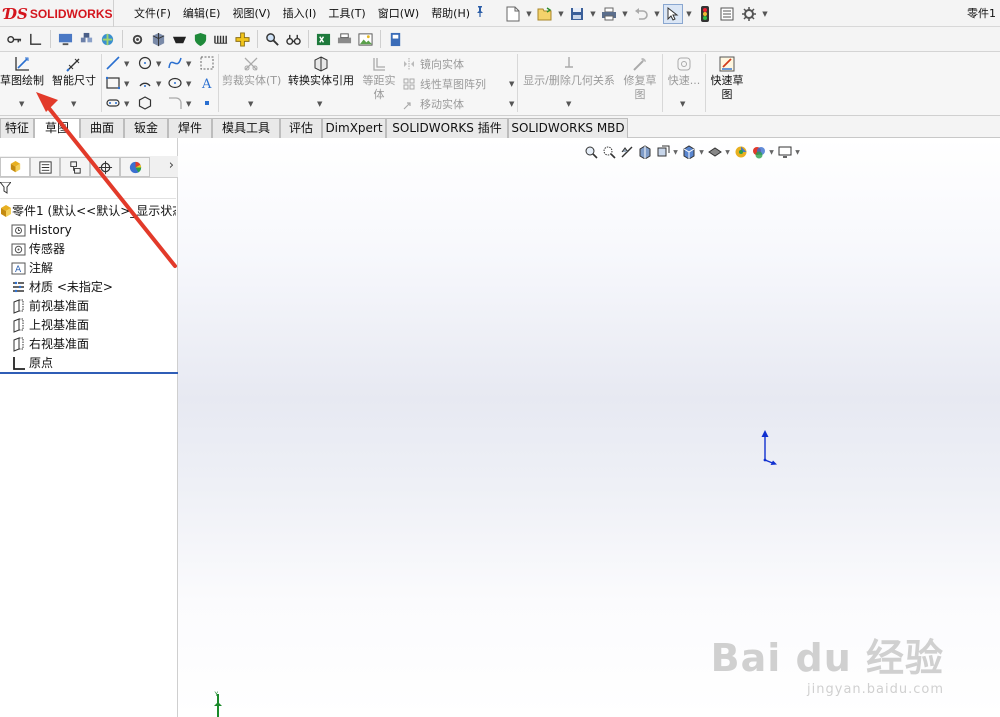  Describe the element at coordinates (74, 71) in the screenshot. I see `smart-dimension-button: 智能尺寸` at that location.